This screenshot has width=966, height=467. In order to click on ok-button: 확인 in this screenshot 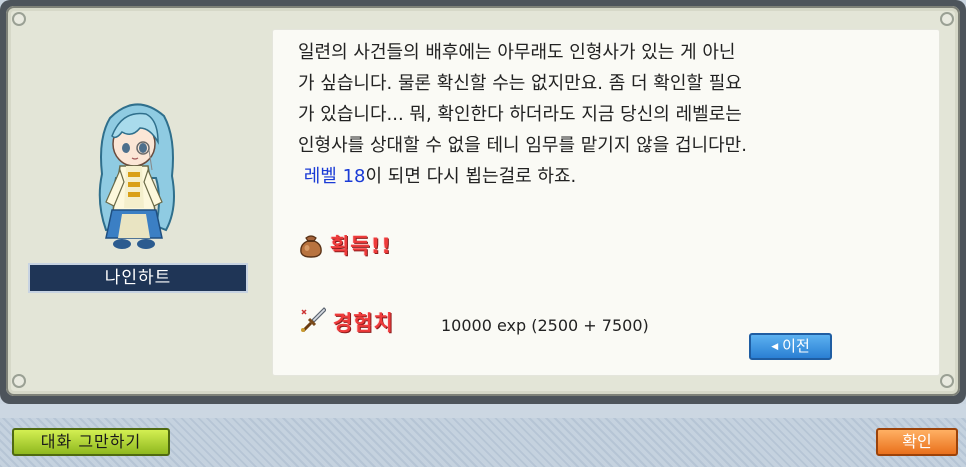, I will do `click(917, 442)`.